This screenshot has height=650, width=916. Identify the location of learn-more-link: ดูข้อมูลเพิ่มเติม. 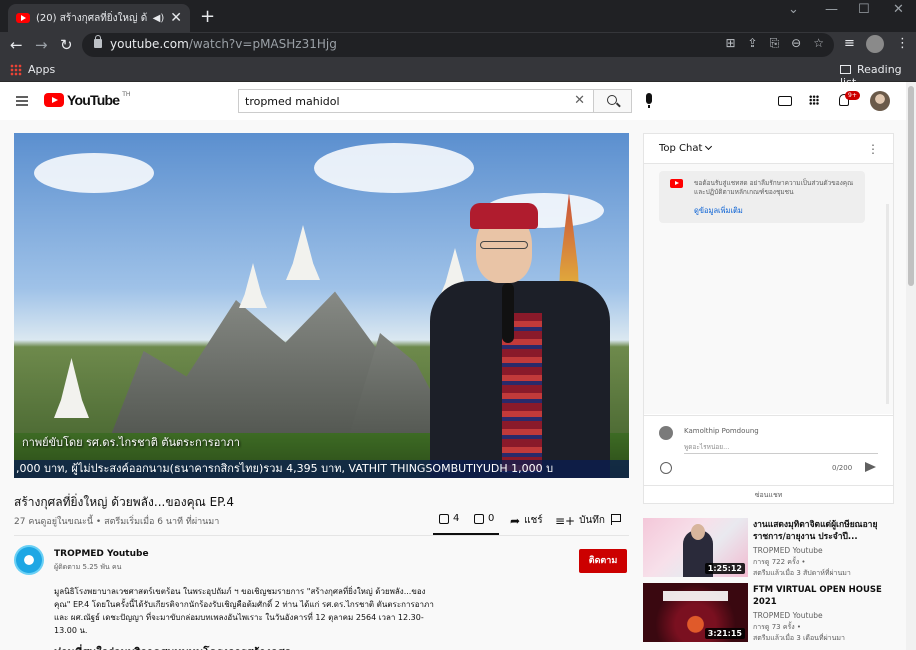
(718, 211).